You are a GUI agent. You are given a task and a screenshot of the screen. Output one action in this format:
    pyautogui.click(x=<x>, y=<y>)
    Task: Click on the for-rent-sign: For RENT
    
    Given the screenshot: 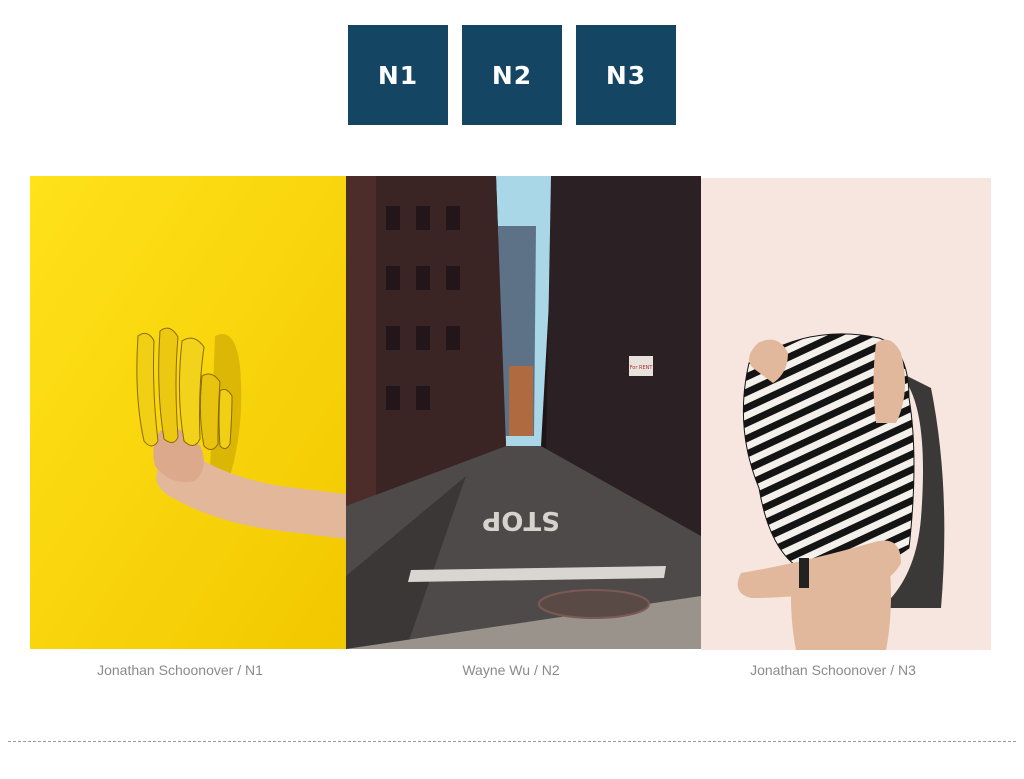 What is the action you would take?
    pyautogui.click(x=642, y=368)
    